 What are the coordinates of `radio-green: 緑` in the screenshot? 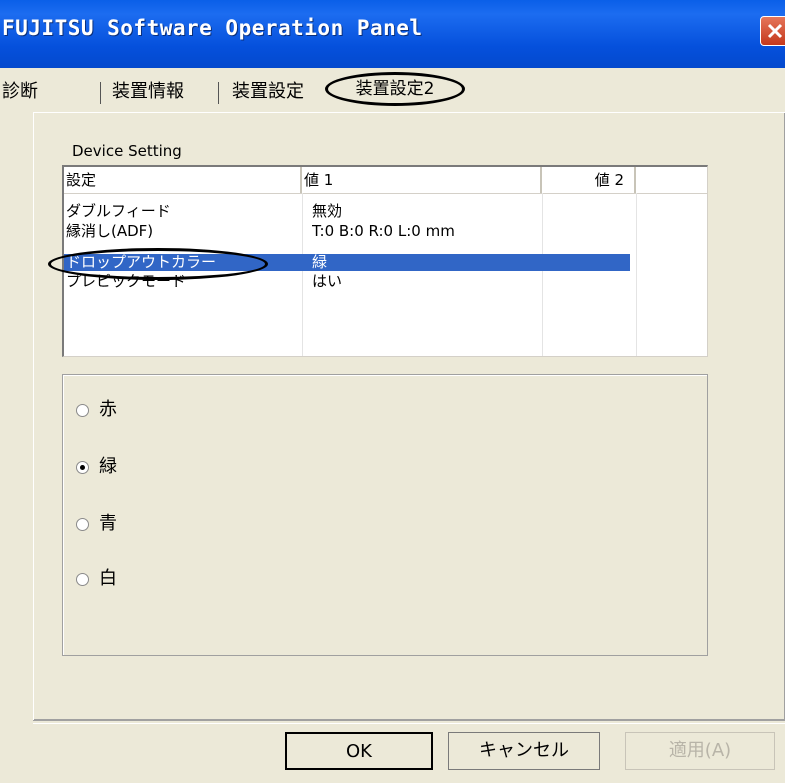 It's located at (96, 467).